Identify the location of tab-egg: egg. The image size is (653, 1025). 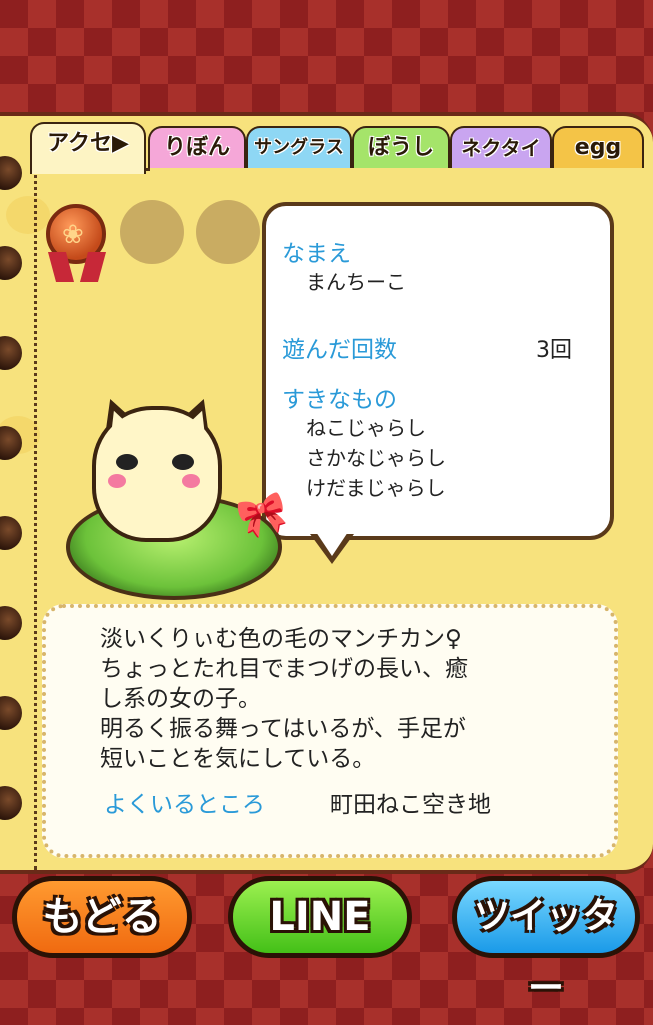
(598, 147).